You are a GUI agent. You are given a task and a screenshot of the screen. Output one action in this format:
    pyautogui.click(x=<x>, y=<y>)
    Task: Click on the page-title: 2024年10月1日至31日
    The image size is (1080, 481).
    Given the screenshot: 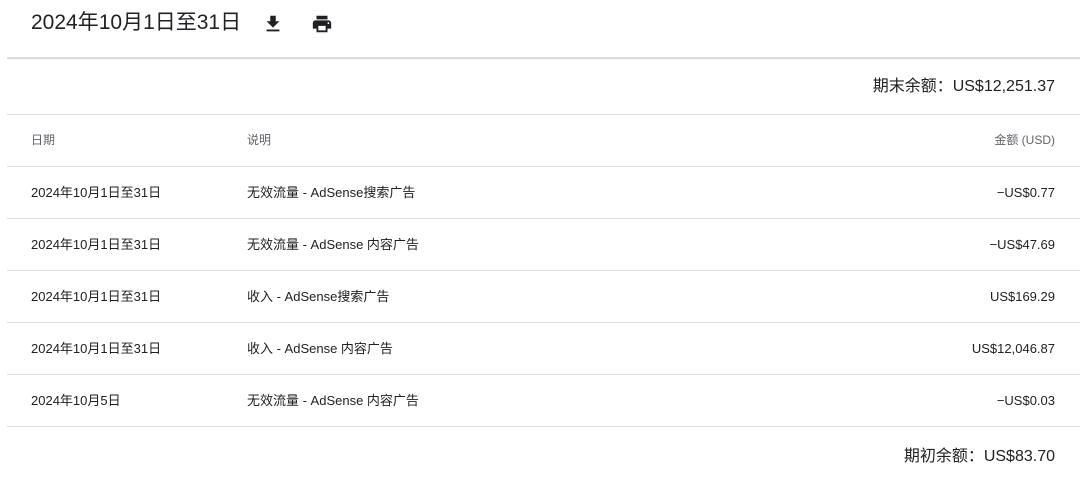 What is the action you would take?
    pyautogui.click(x=136, y=22)
    